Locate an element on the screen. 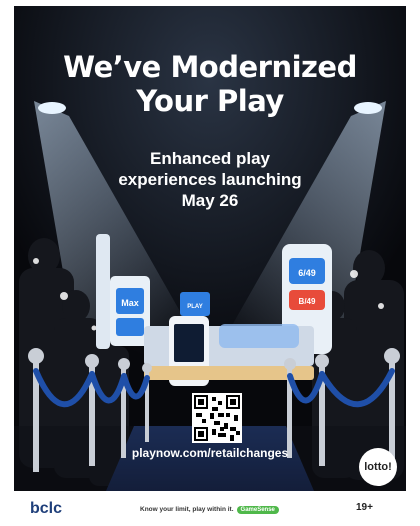  kiosk-panel-label: PLAY is located at coordinates (194, 307).